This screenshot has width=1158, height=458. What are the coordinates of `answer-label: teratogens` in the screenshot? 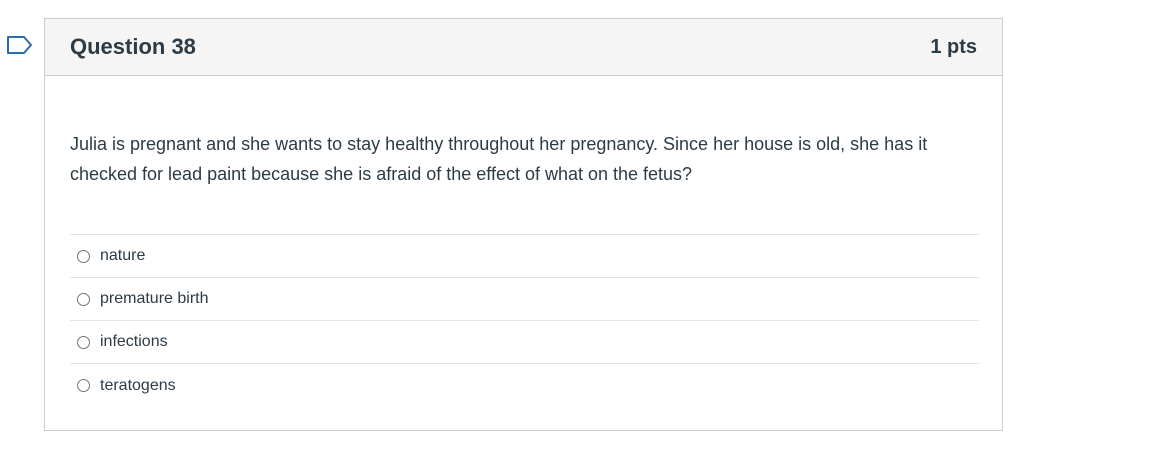 It's located at (138, 386).